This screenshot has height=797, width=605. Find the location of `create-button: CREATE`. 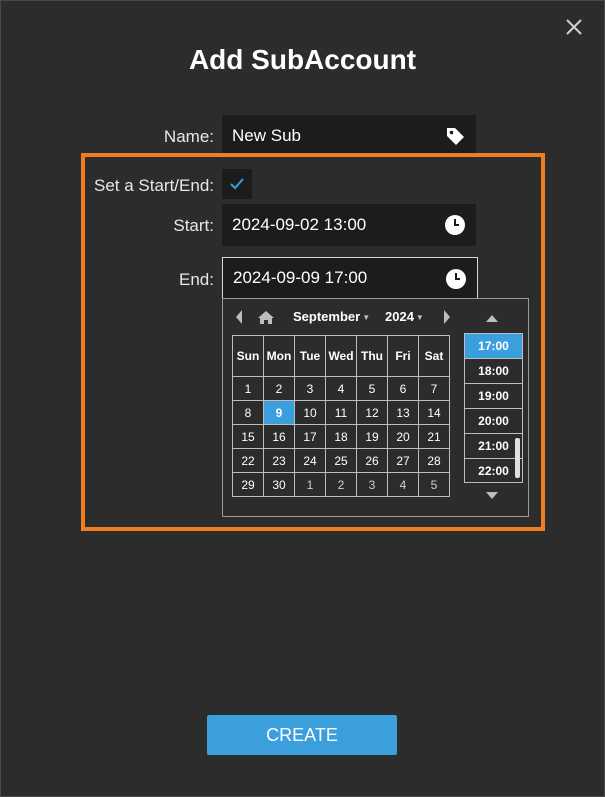

create-button: CREATE is located at coordinates (302, 735).